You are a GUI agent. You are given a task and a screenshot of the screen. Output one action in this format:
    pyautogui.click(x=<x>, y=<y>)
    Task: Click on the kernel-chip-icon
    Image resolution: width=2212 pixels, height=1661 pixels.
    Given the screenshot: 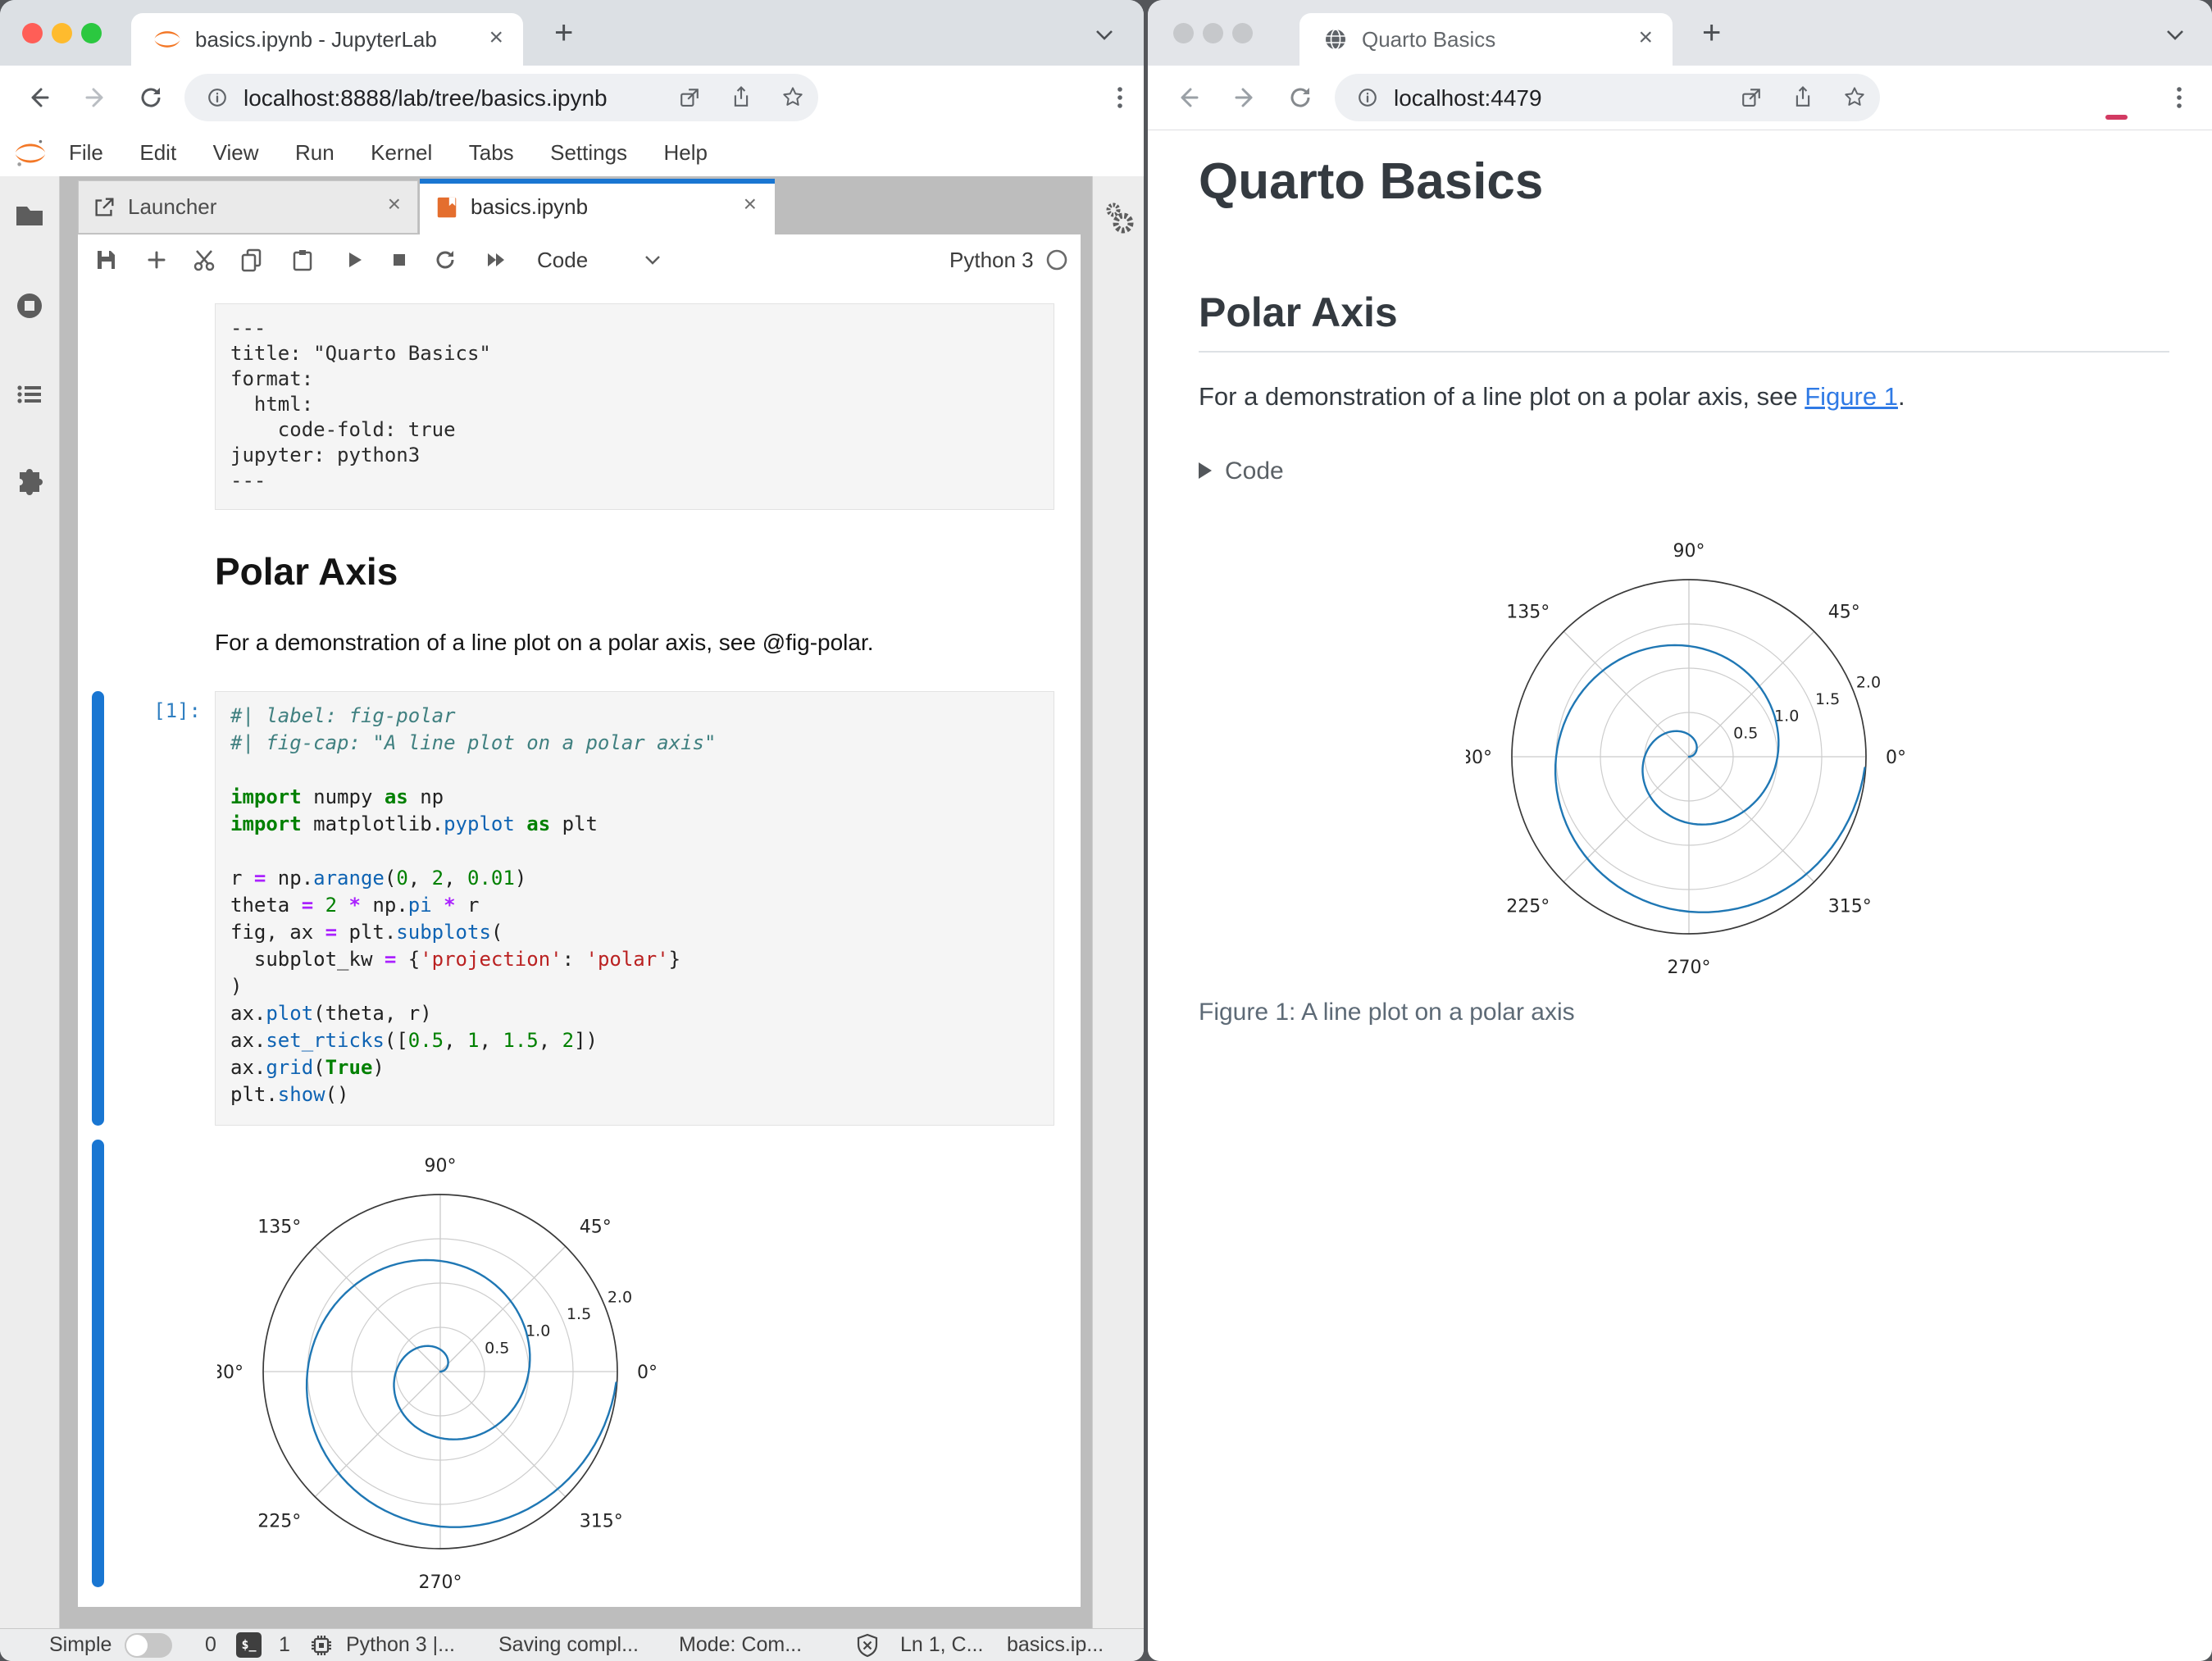 What is the action you would take?
    pyautogui.click(x=322, y=1645)
    